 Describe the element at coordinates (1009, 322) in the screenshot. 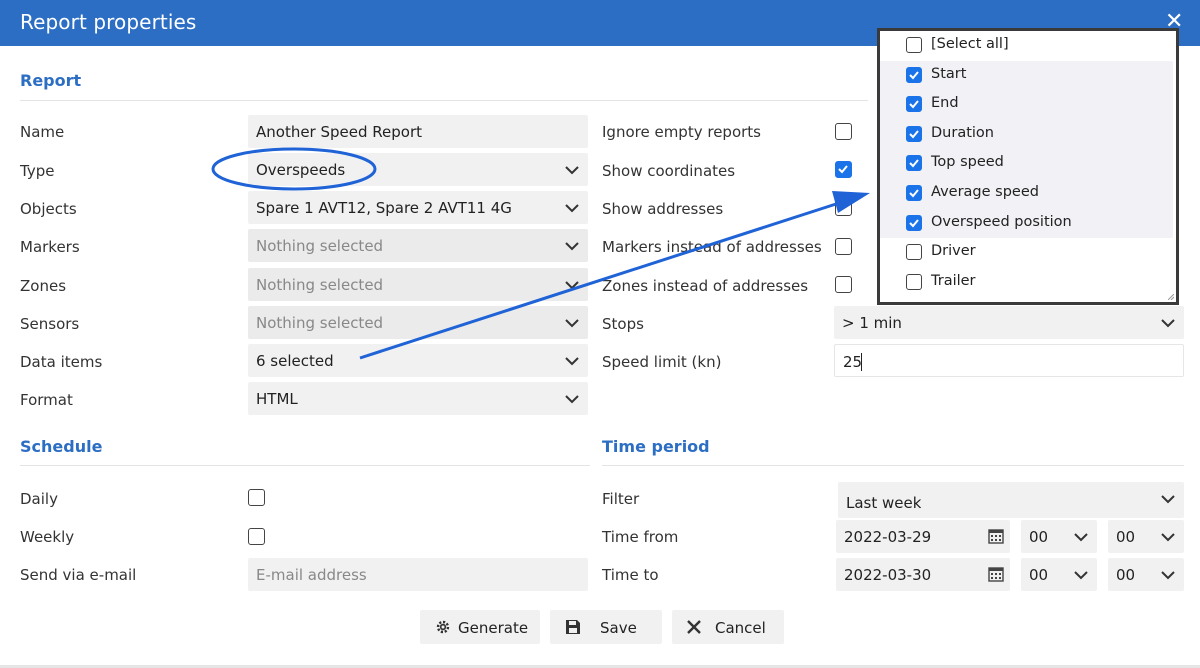

I see `stops-select: > 1 min` at that location.